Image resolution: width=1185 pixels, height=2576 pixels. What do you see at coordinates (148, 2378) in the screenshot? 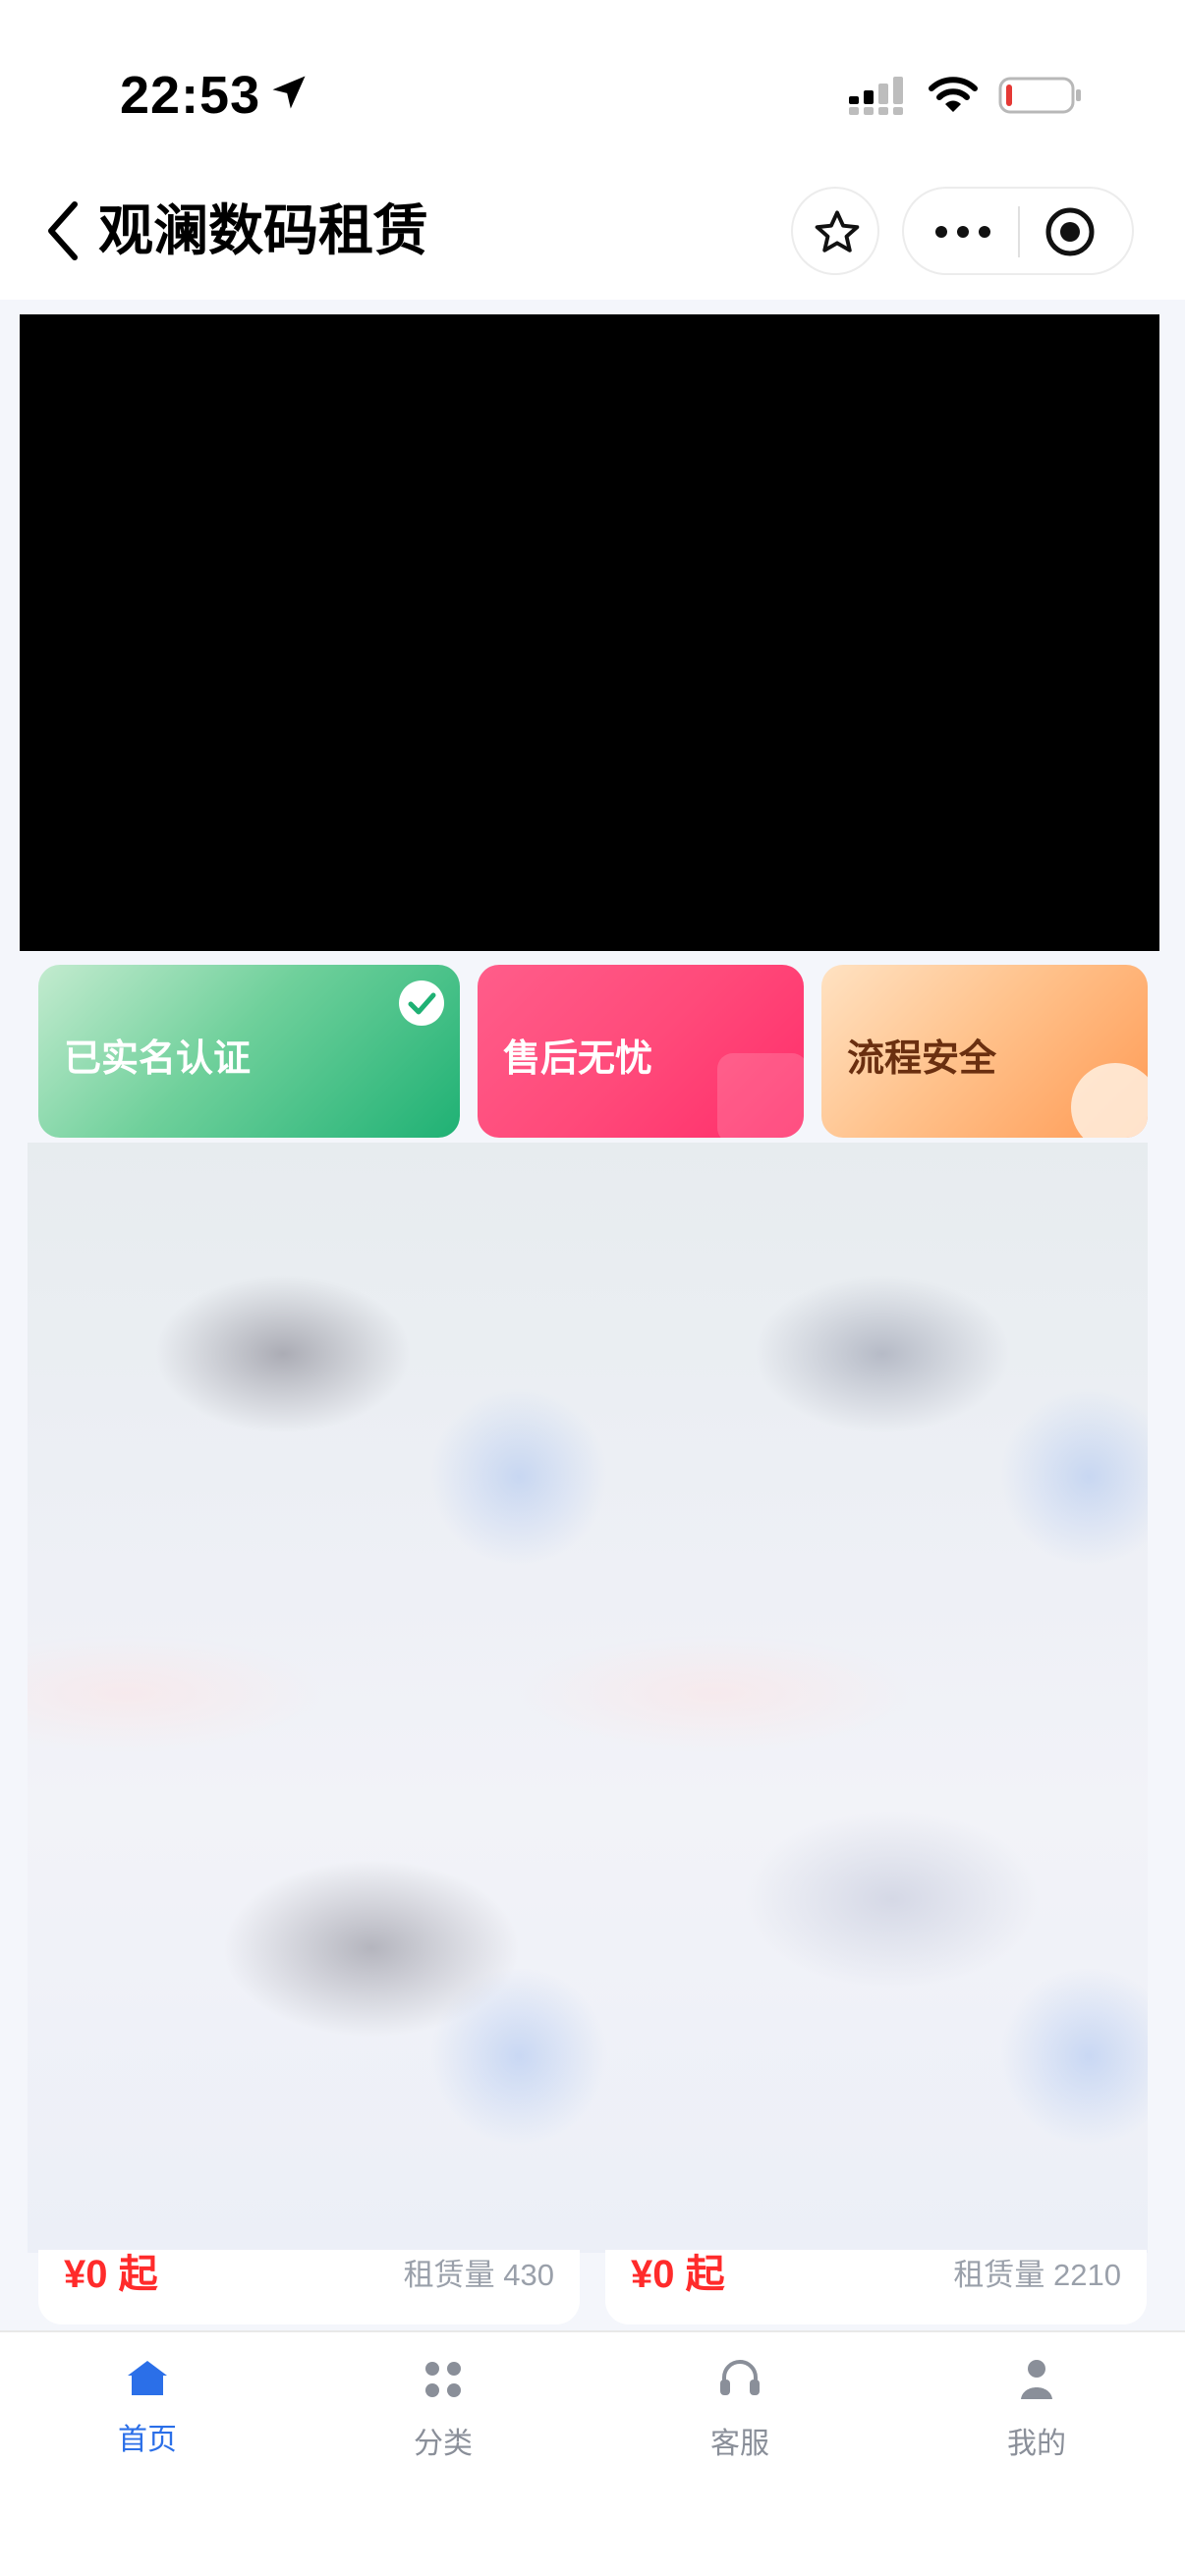
I see `home-icon` at bounding box center [148, 2378].